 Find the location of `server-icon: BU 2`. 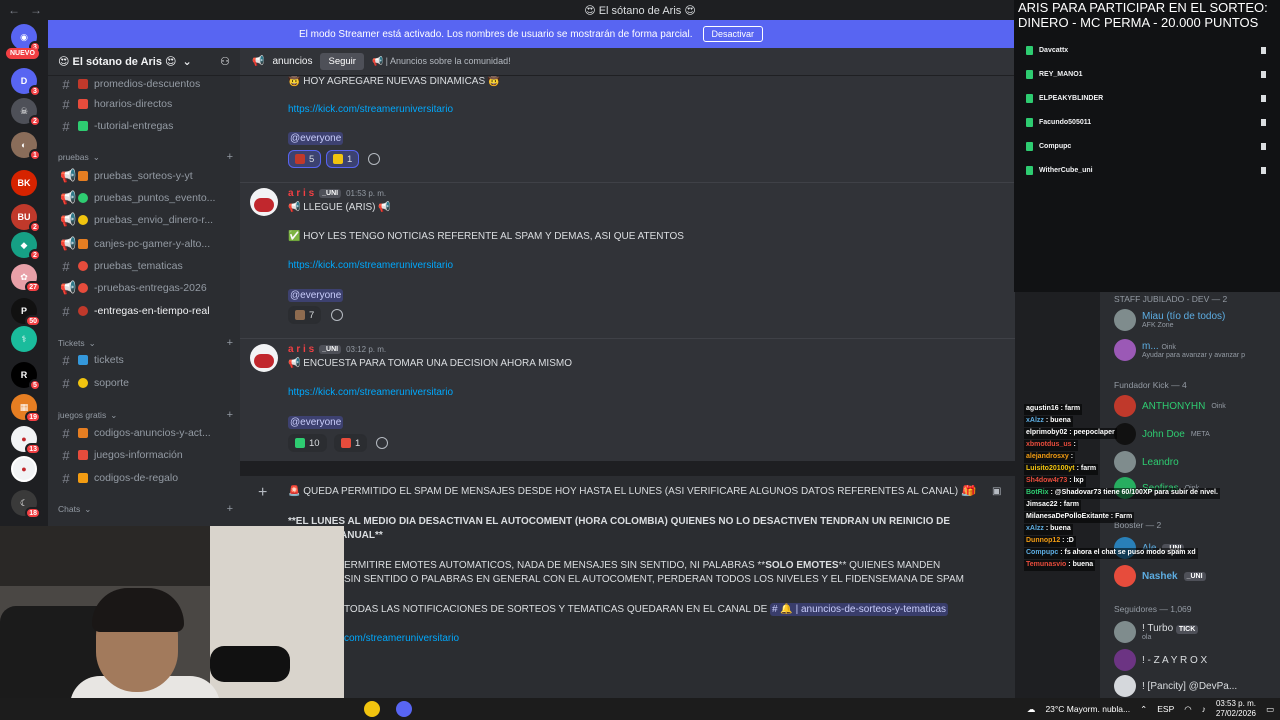

server-icon: BU 2 is located at coordinates (26, 218).